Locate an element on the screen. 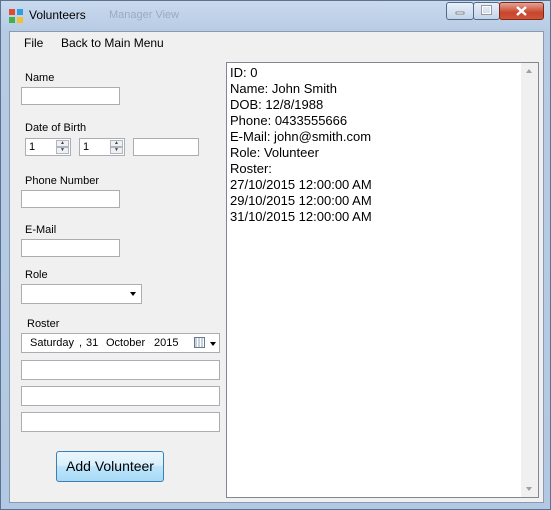  roster-label: Roster is located at coordinates (43, 324).